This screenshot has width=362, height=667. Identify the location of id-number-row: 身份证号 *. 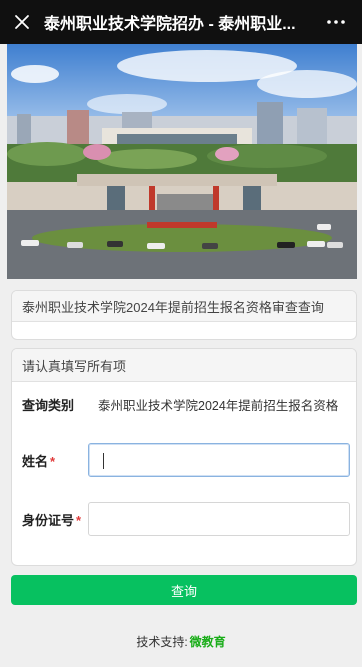
(184, 519).